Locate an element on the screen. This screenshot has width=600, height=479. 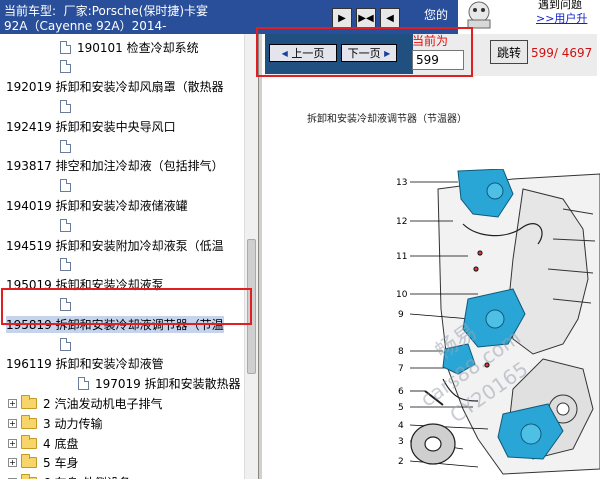
tree-item-label: 195019 拆卸和安装冷却液泵 is located at coordinates (85, 285).